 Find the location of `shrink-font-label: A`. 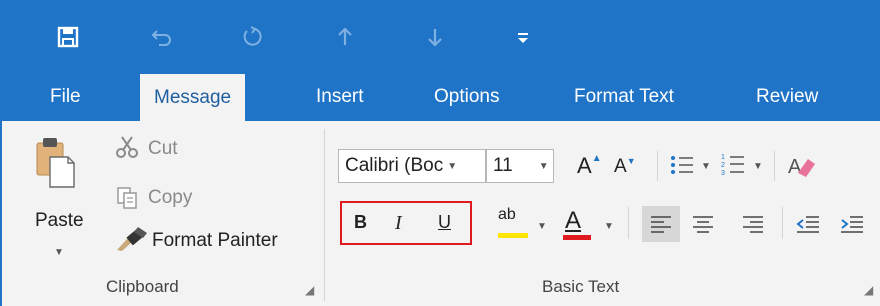

shrink-font-label: A is located at coordinates (620, 166).